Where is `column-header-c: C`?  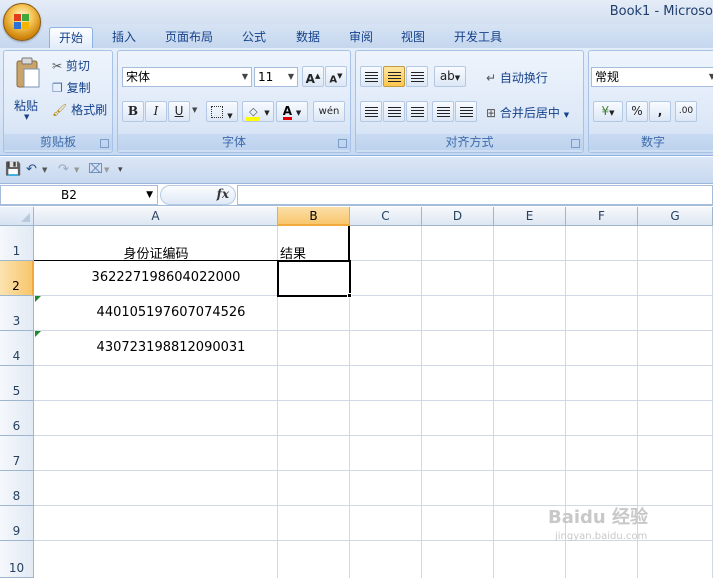
column-header-c: C is located at coordinates (386, 216).